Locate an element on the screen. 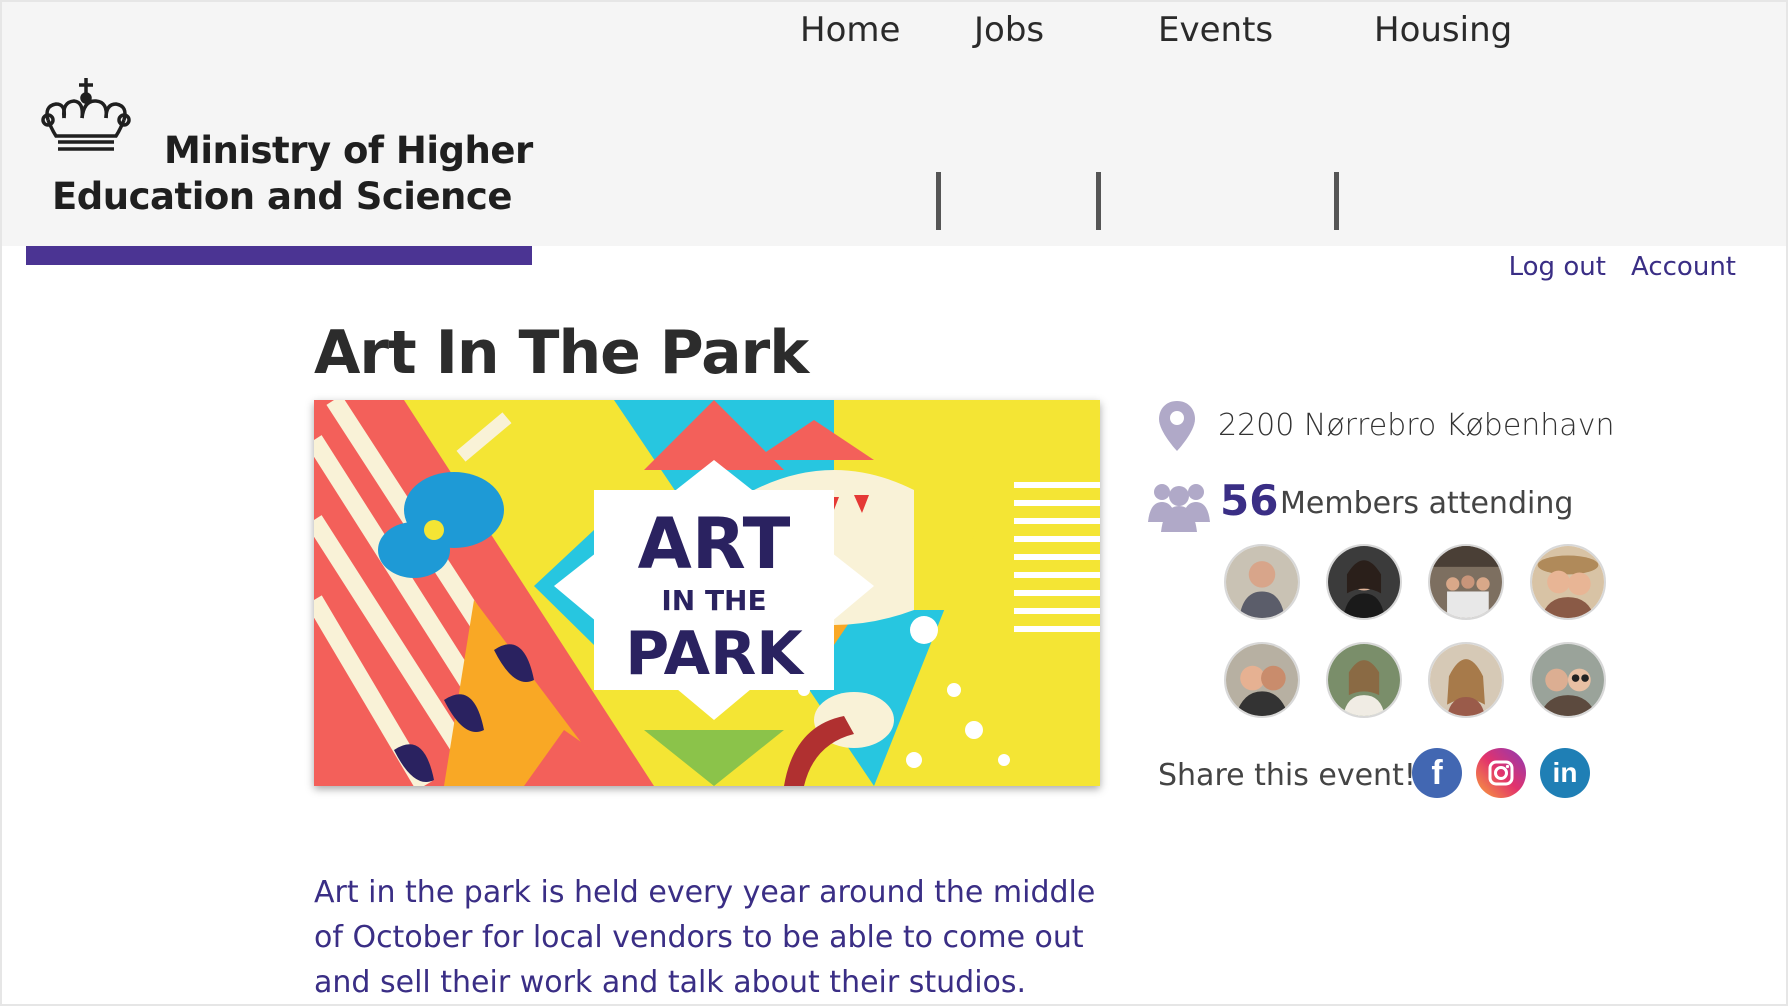 Image resolution: width=1788 pixels, height=1006 pixels. facebook-icon: f is located at coordinates (1437, 773).